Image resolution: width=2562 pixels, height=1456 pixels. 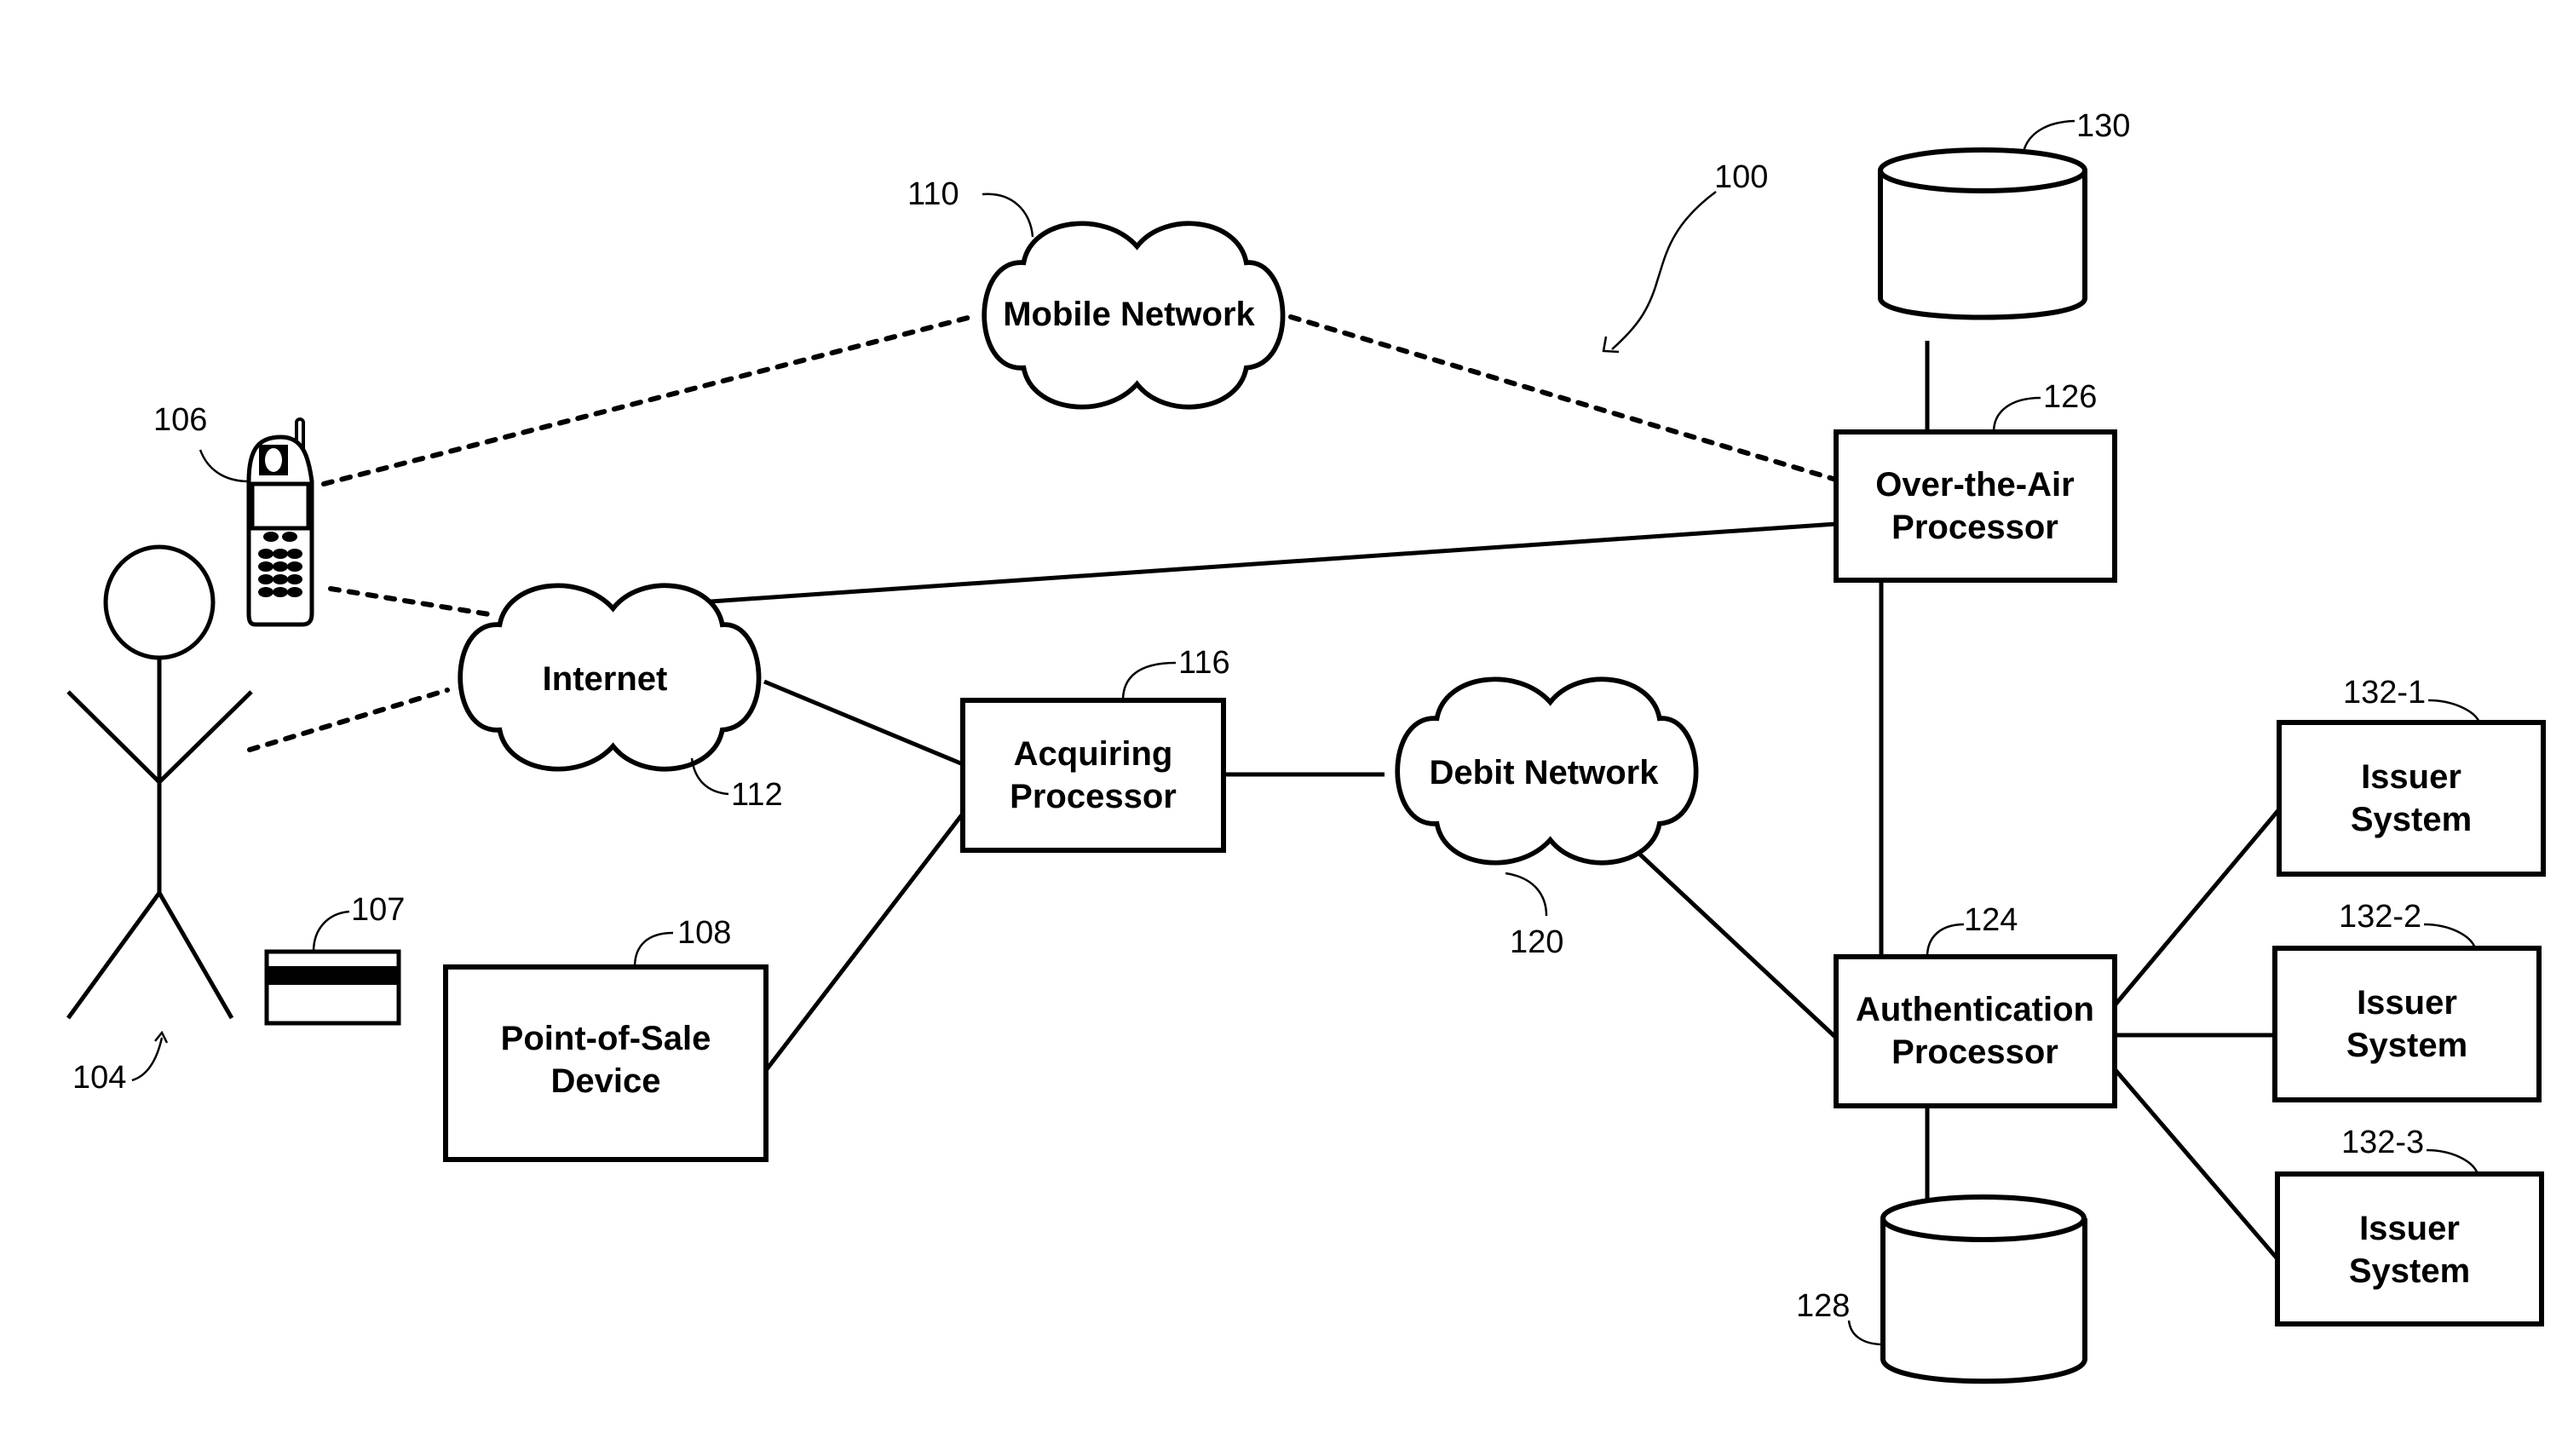 What do you see at coordinates (863, 723) in the screenshot?
I see `internet-to-acquiring-link` at bounding box center [863, 723].